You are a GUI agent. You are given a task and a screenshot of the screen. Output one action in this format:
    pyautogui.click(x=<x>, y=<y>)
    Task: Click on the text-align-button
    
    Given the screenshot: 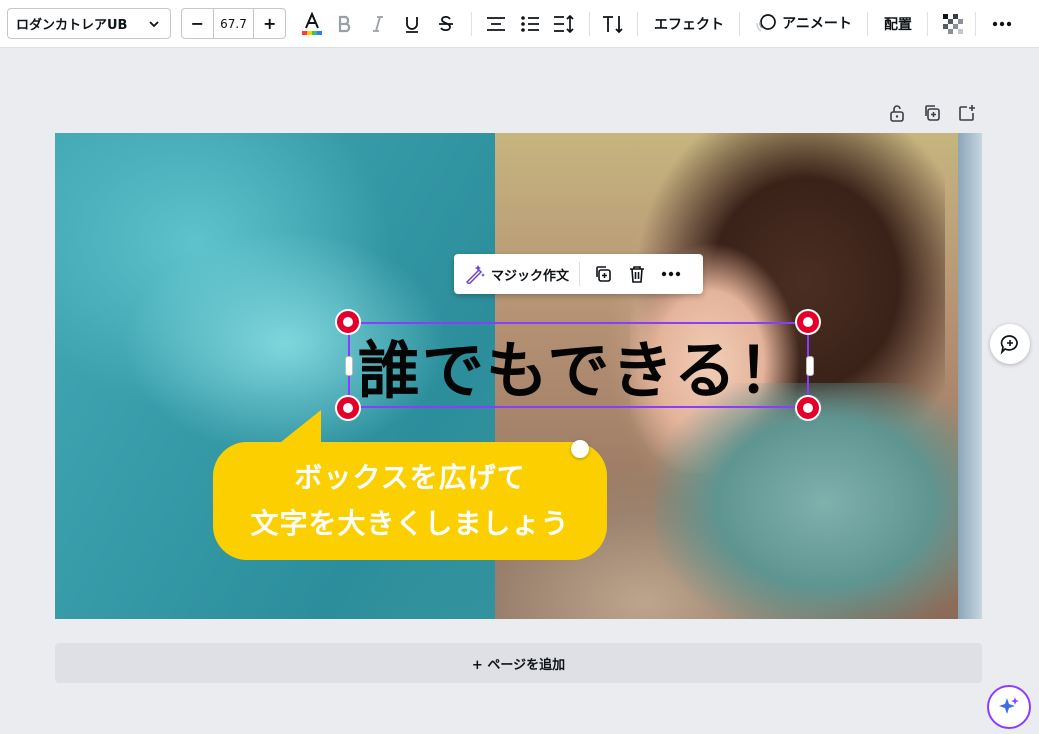 What is the action you would take?
    pyautogui.click(x=496, y=24)
    